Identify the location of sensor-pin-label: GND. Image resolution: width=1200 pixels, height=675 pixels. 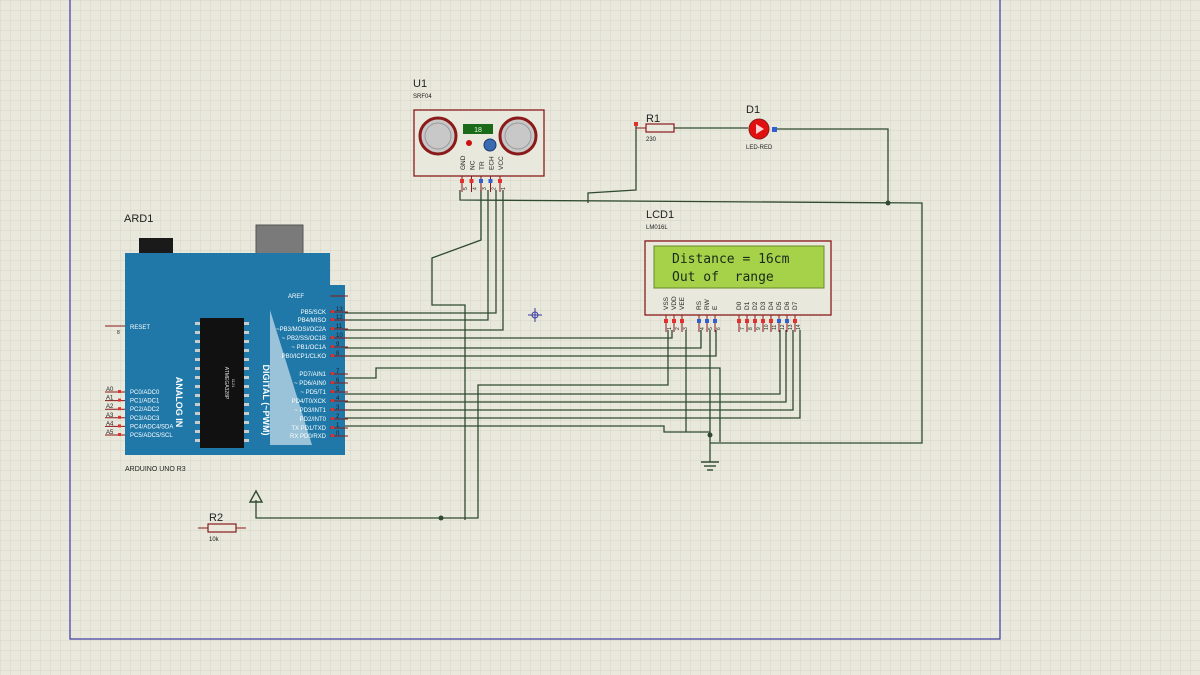
(463, 162).